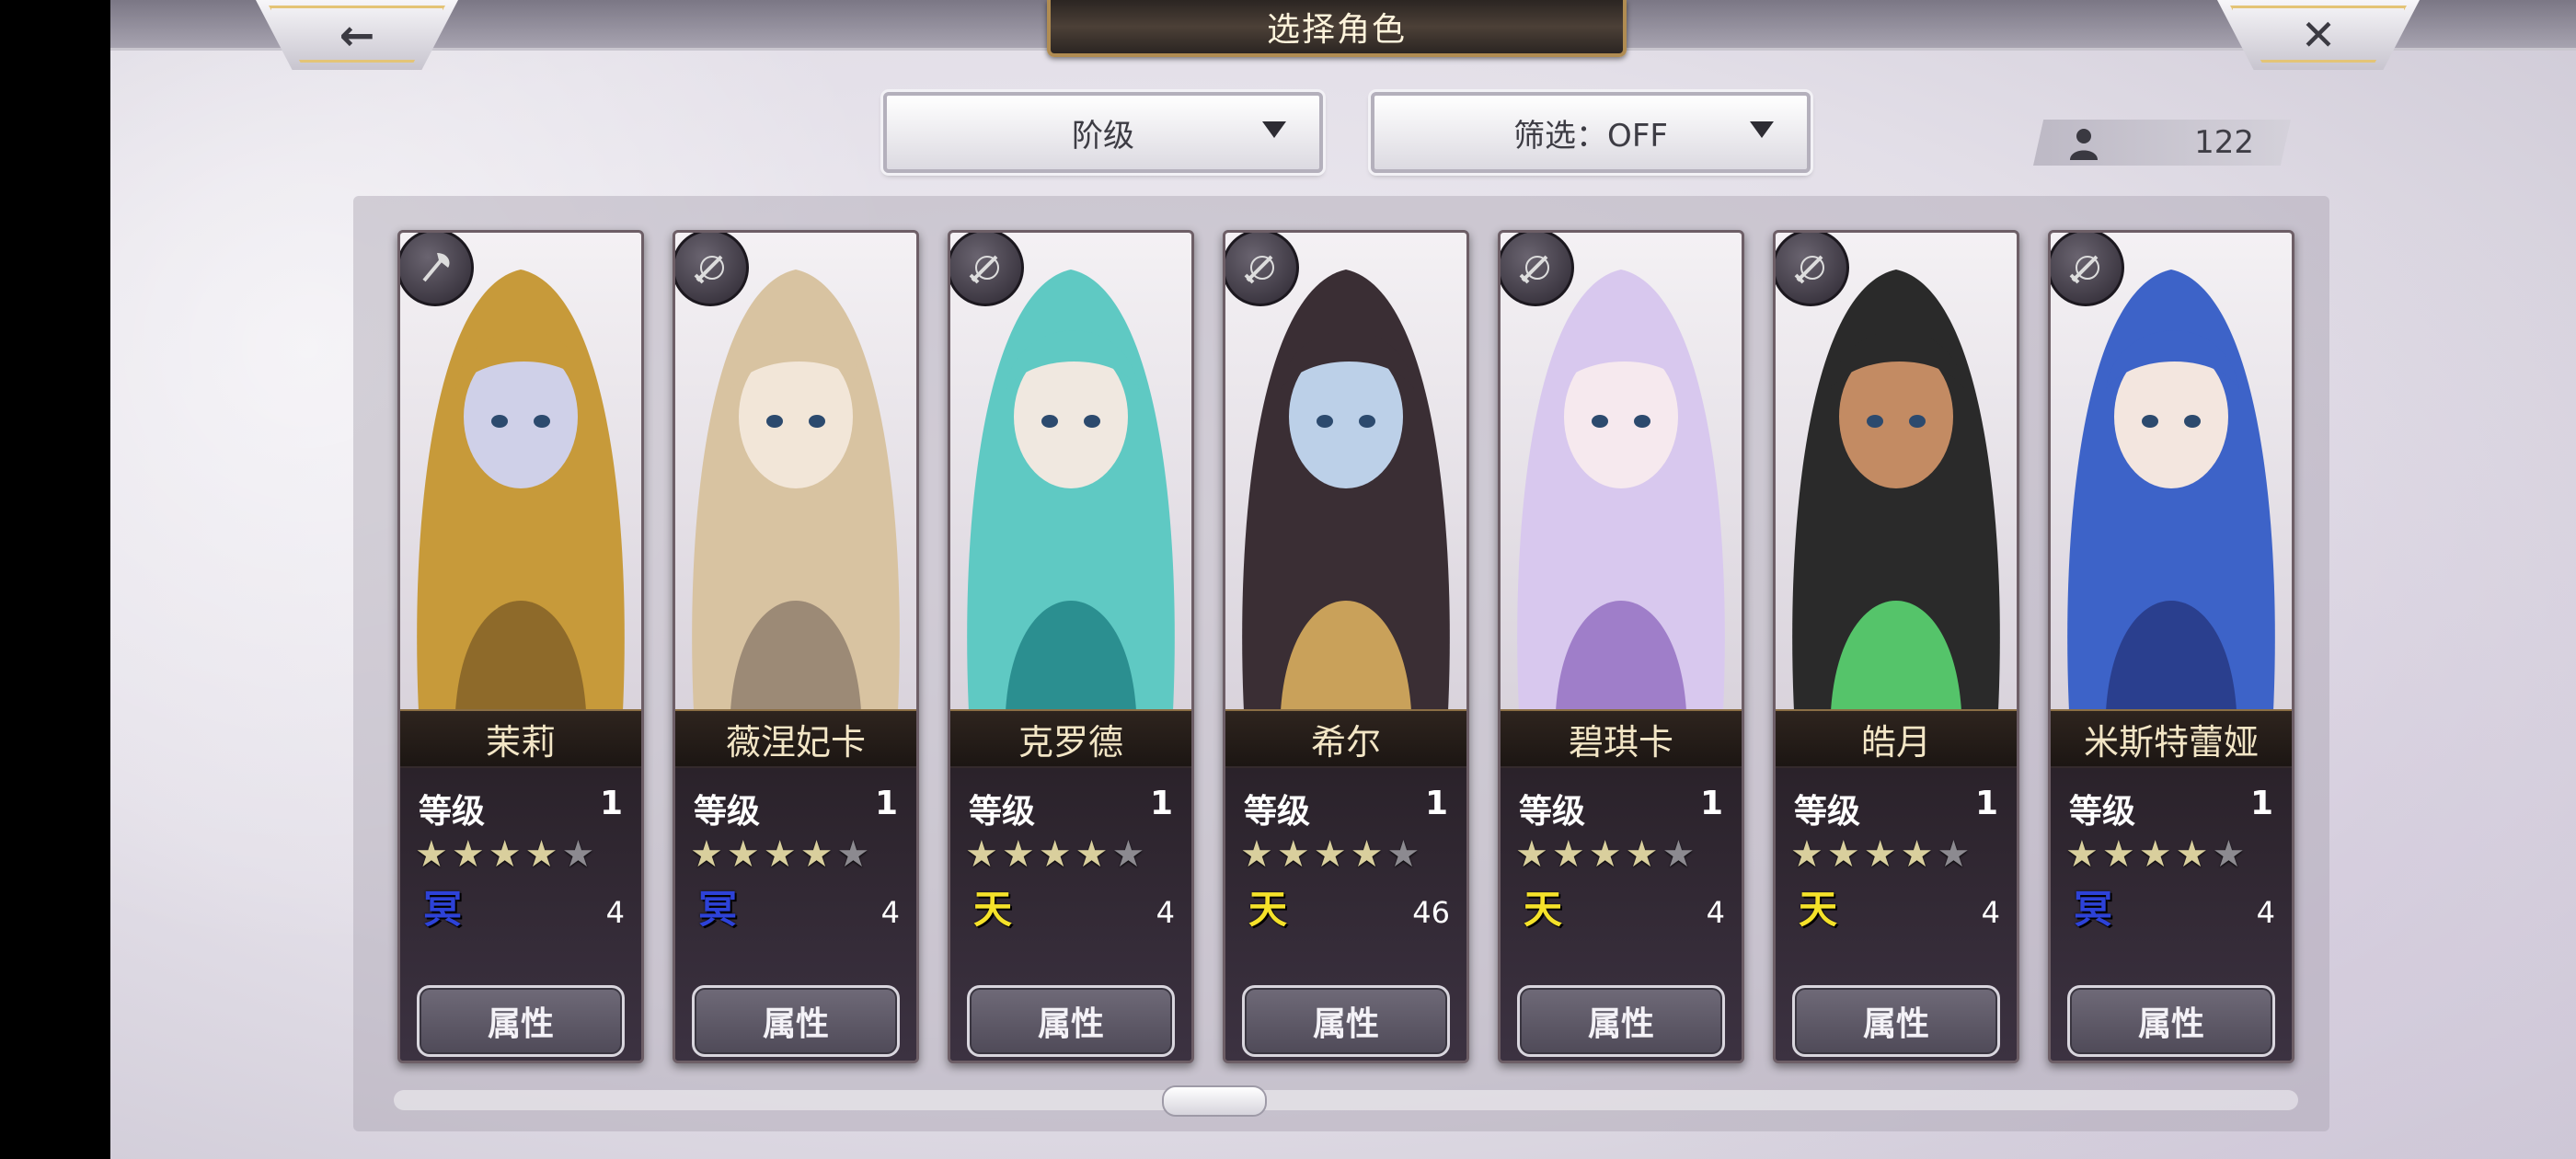  Describe the element at coordinates (1896, 646) in the screenshot. I see `character-card: 皓月 等级 1 ★ ★ ★ ★ ★ 天 4 属性` at that location.